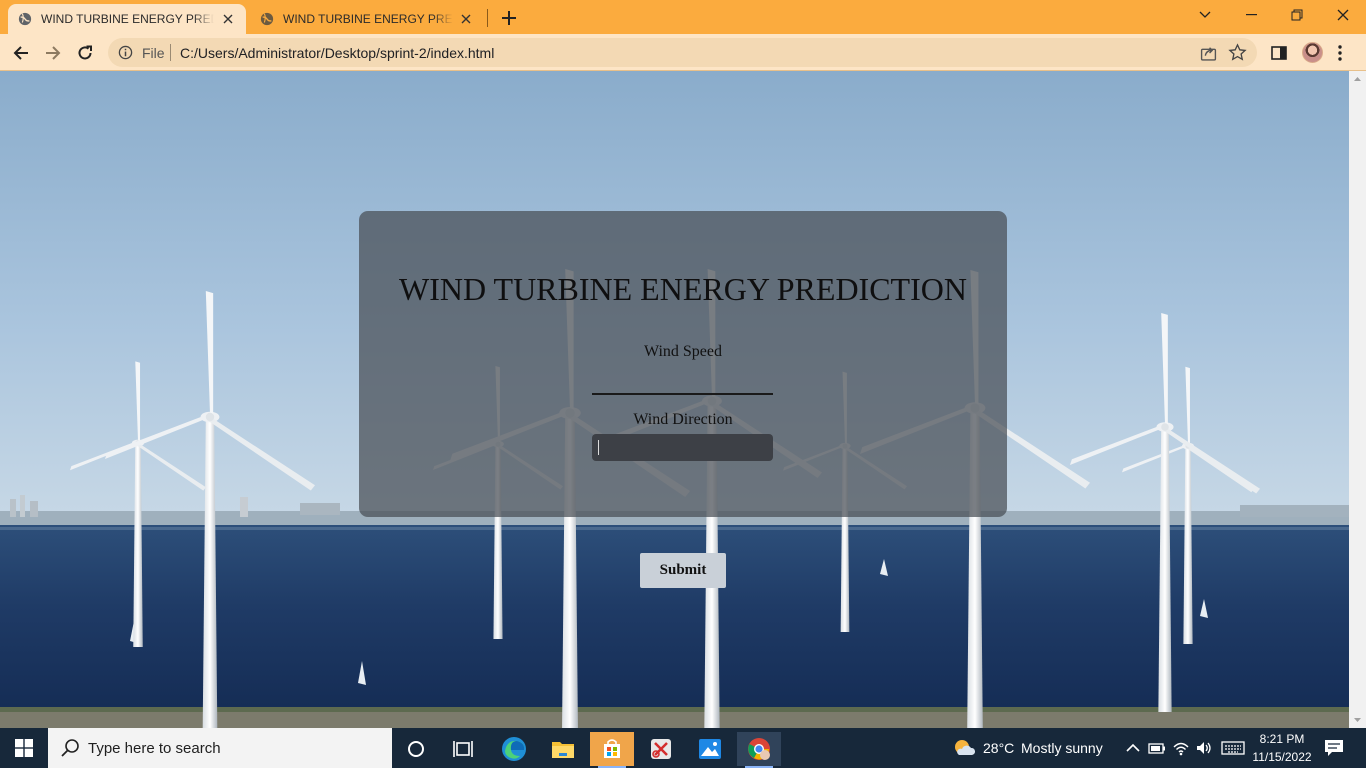 The height and width of the screenshot is (768, 1366). Describe the element at coordinates (1340, 53) in the screenshot. I see `menu-dots-icon` at that location.